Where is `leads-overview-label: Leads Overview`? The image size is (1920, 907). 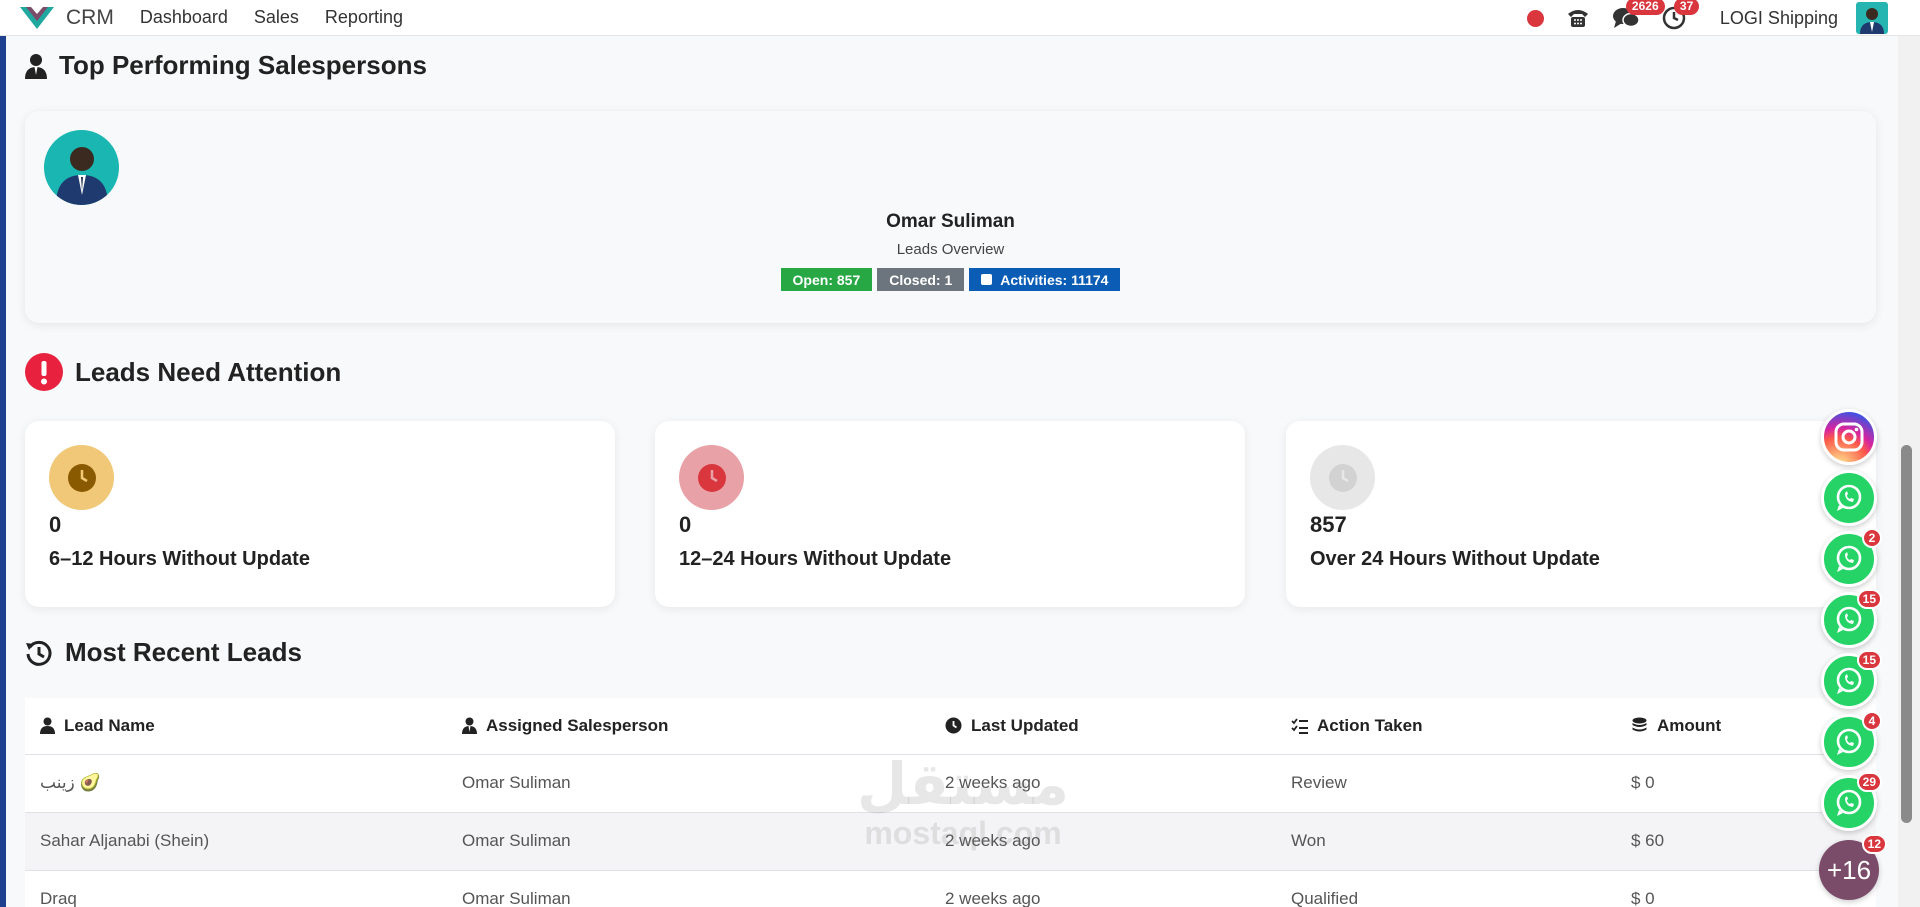
leads-overview-label: Leads Overview is located at coordinates (950, 249).